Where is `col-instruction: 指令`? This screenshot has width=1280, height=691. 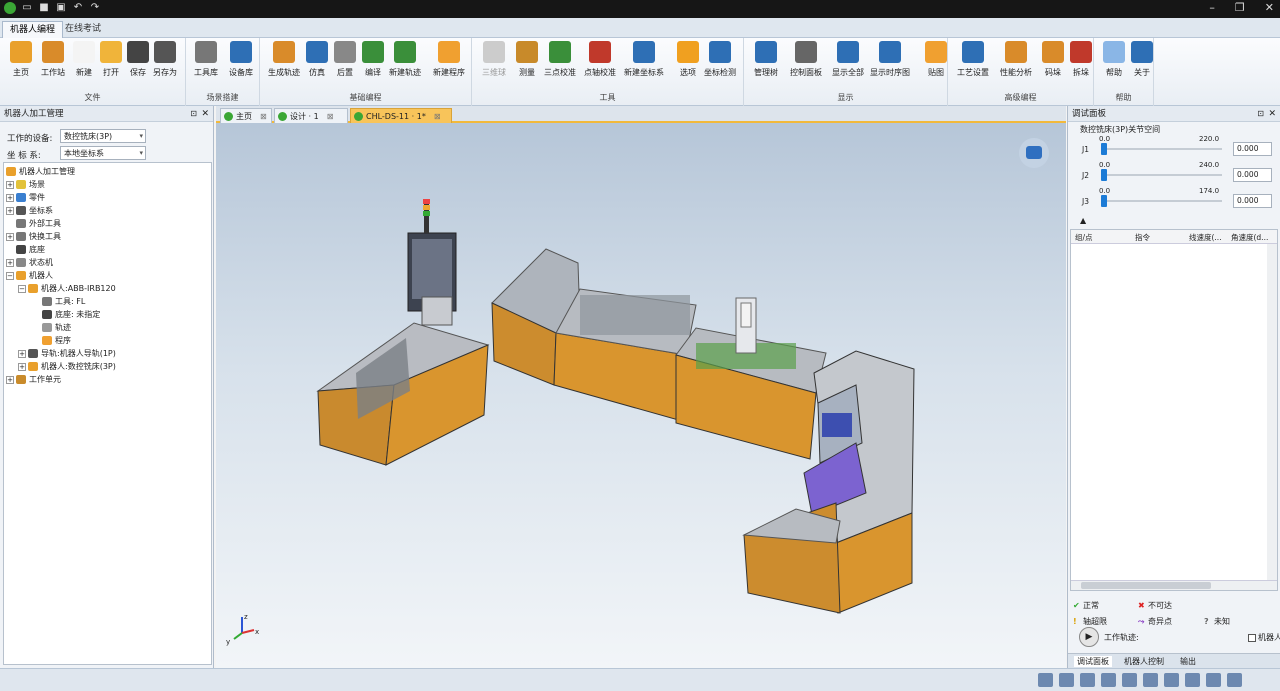 col-instruction: 指令 is located at coordinates (1142, 237).